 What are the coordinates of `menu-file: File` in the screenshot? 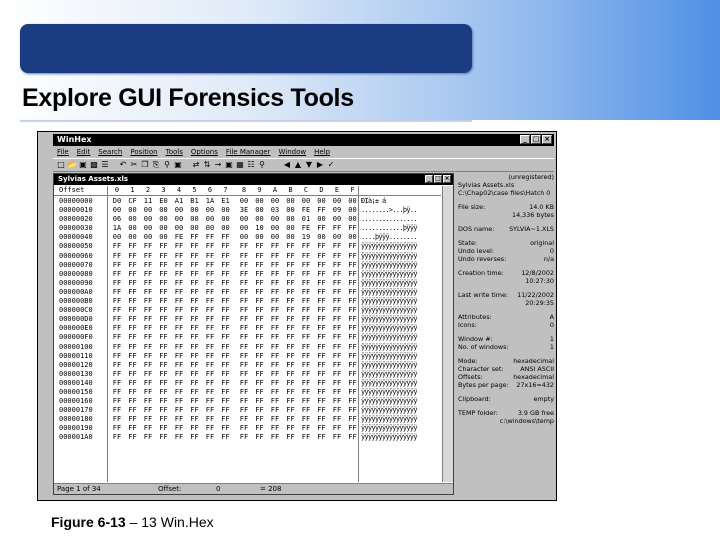 It's located at (63, 152).